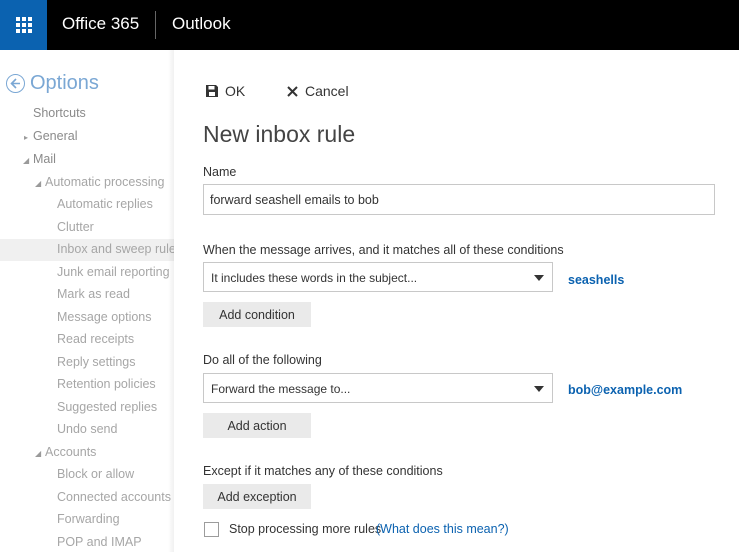 This screenshot has height=552, width=739. Describe the element at coordinates (201, 24) in the screenshot. I see `app-name: Outlook` at that location.